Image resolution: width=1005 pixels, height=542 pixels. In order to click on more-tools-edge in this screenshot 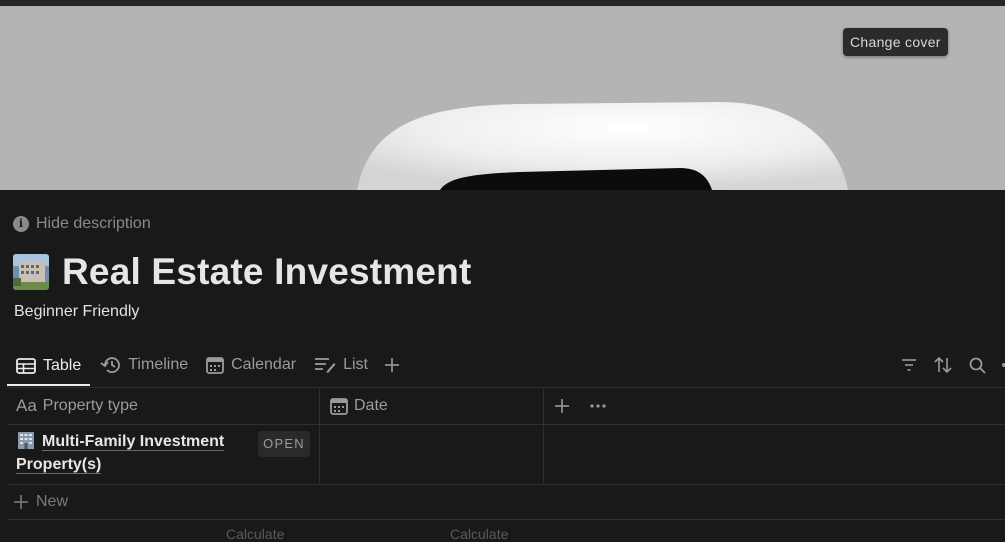, I will do `click(1002, 365)`.